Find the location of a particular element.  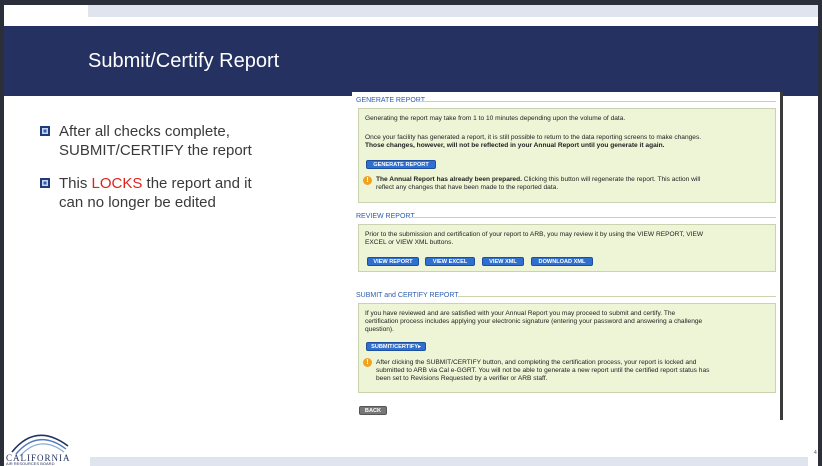

submit-certify-button: SUBMIT/CERTIFY▸ is located at coordinates (396, 346).